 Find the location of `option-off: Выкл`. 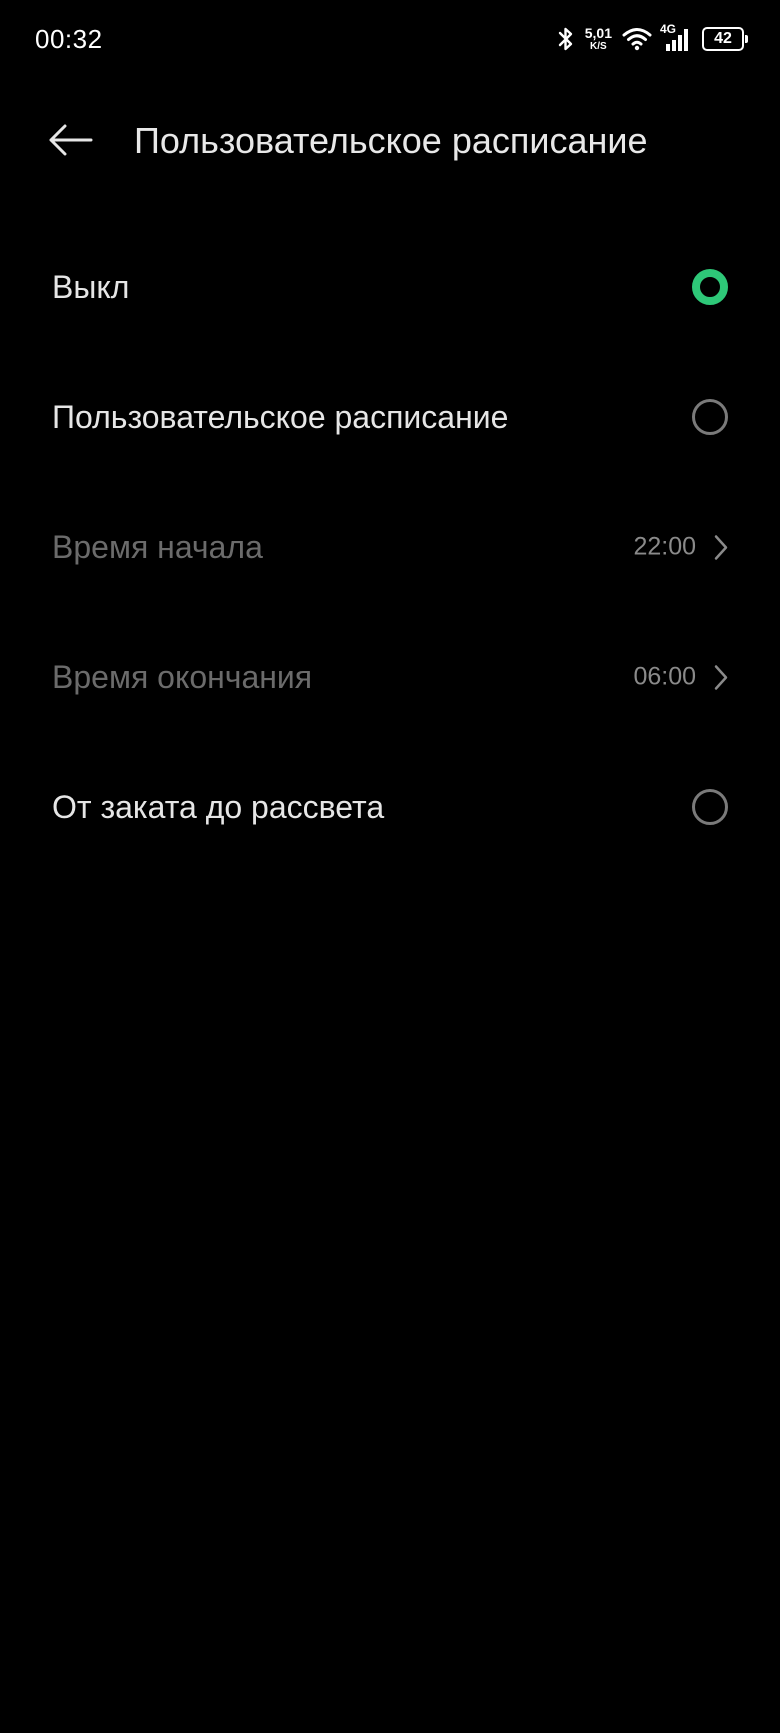

option-off: Выкл is located at coordinates (390, 287).